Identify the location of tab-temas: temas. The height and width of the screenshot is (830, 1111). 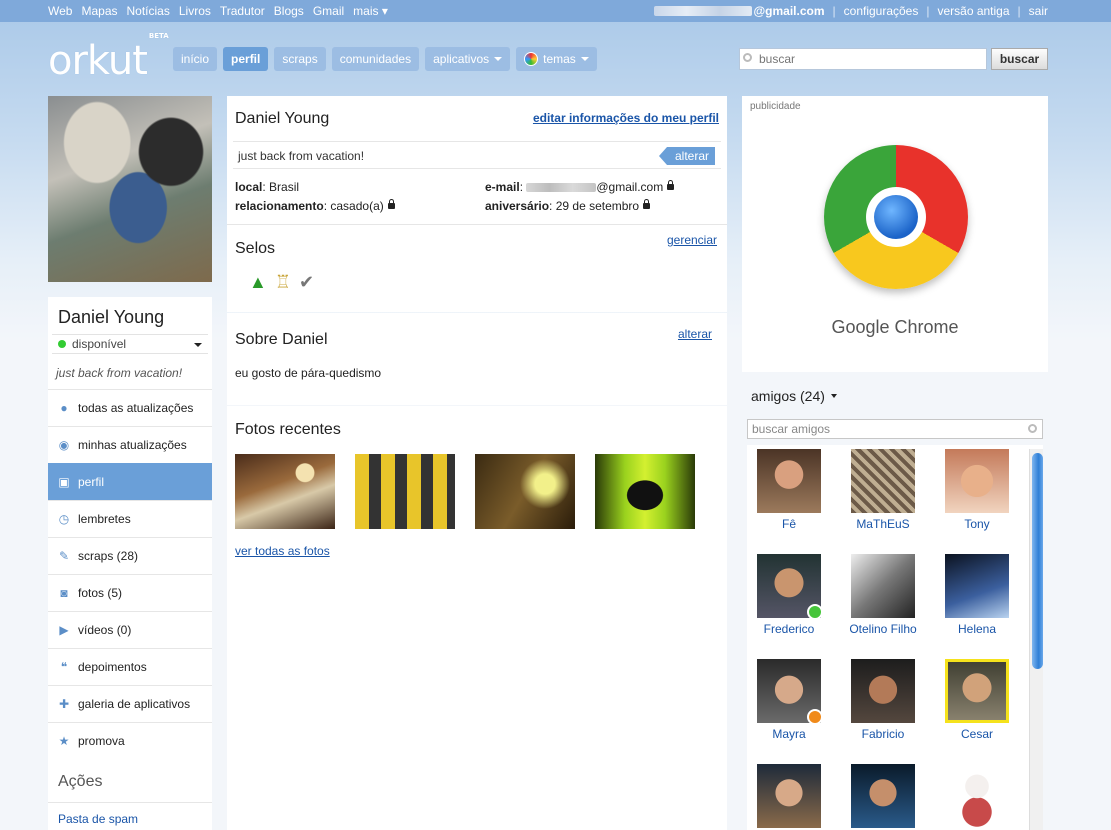
(556, 59).